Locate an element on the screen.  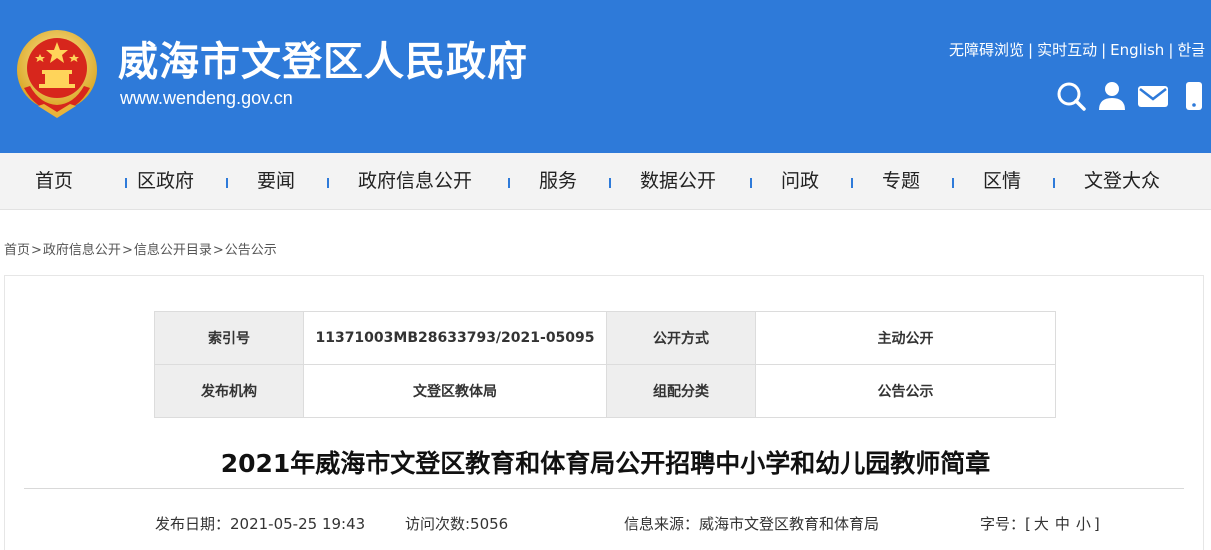
nav-item-open-data: 数据公开 is located at coordinates (678, 181).